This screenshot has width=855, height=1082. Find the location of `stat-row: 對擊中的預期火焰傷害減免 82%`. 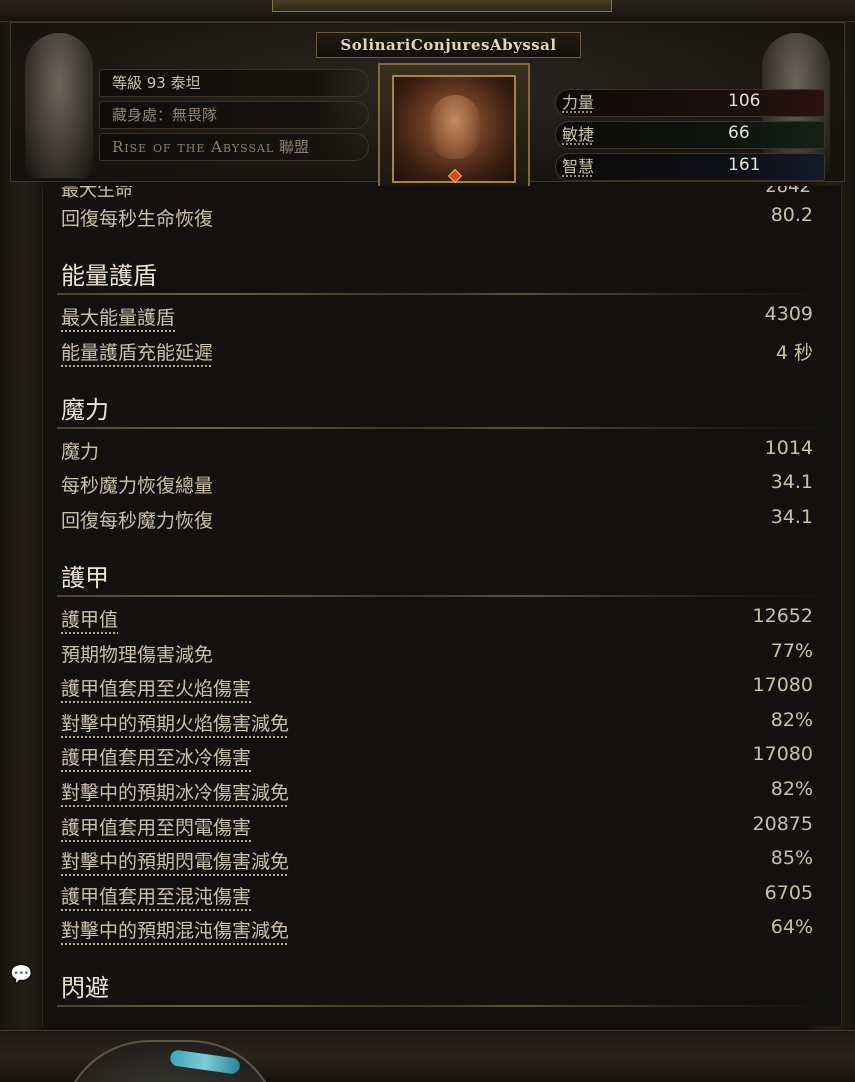

stat-row: 對擊中的預期火焰傷害減免 82% is located at coordinates (442, 724).